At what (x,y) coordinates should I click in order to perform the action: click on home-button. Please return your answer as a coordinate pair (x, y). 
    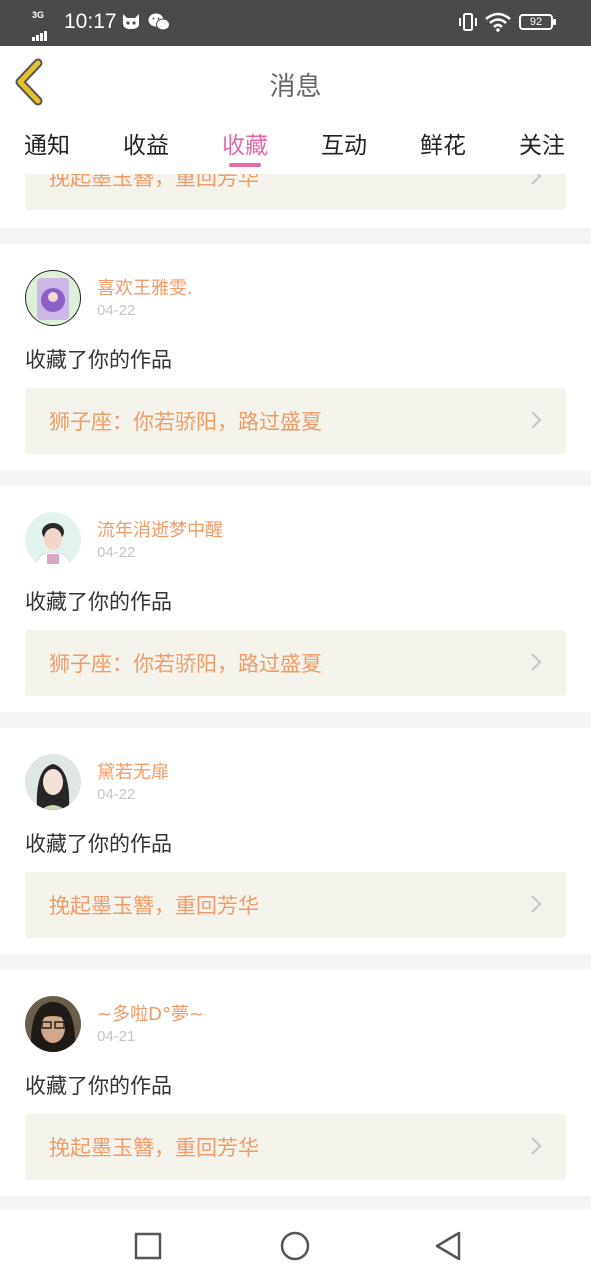
    Looking at the image, I should click on (295, 1246).